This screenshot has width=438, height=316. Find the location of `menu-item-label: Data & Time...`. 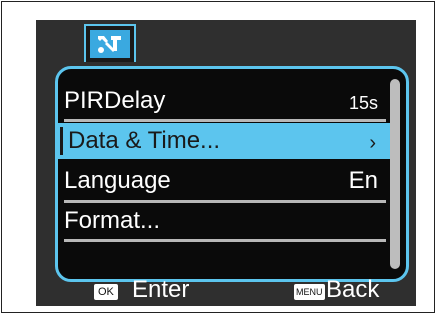

menu-item-label: Data & Time... is located at coordinates (144, 140).